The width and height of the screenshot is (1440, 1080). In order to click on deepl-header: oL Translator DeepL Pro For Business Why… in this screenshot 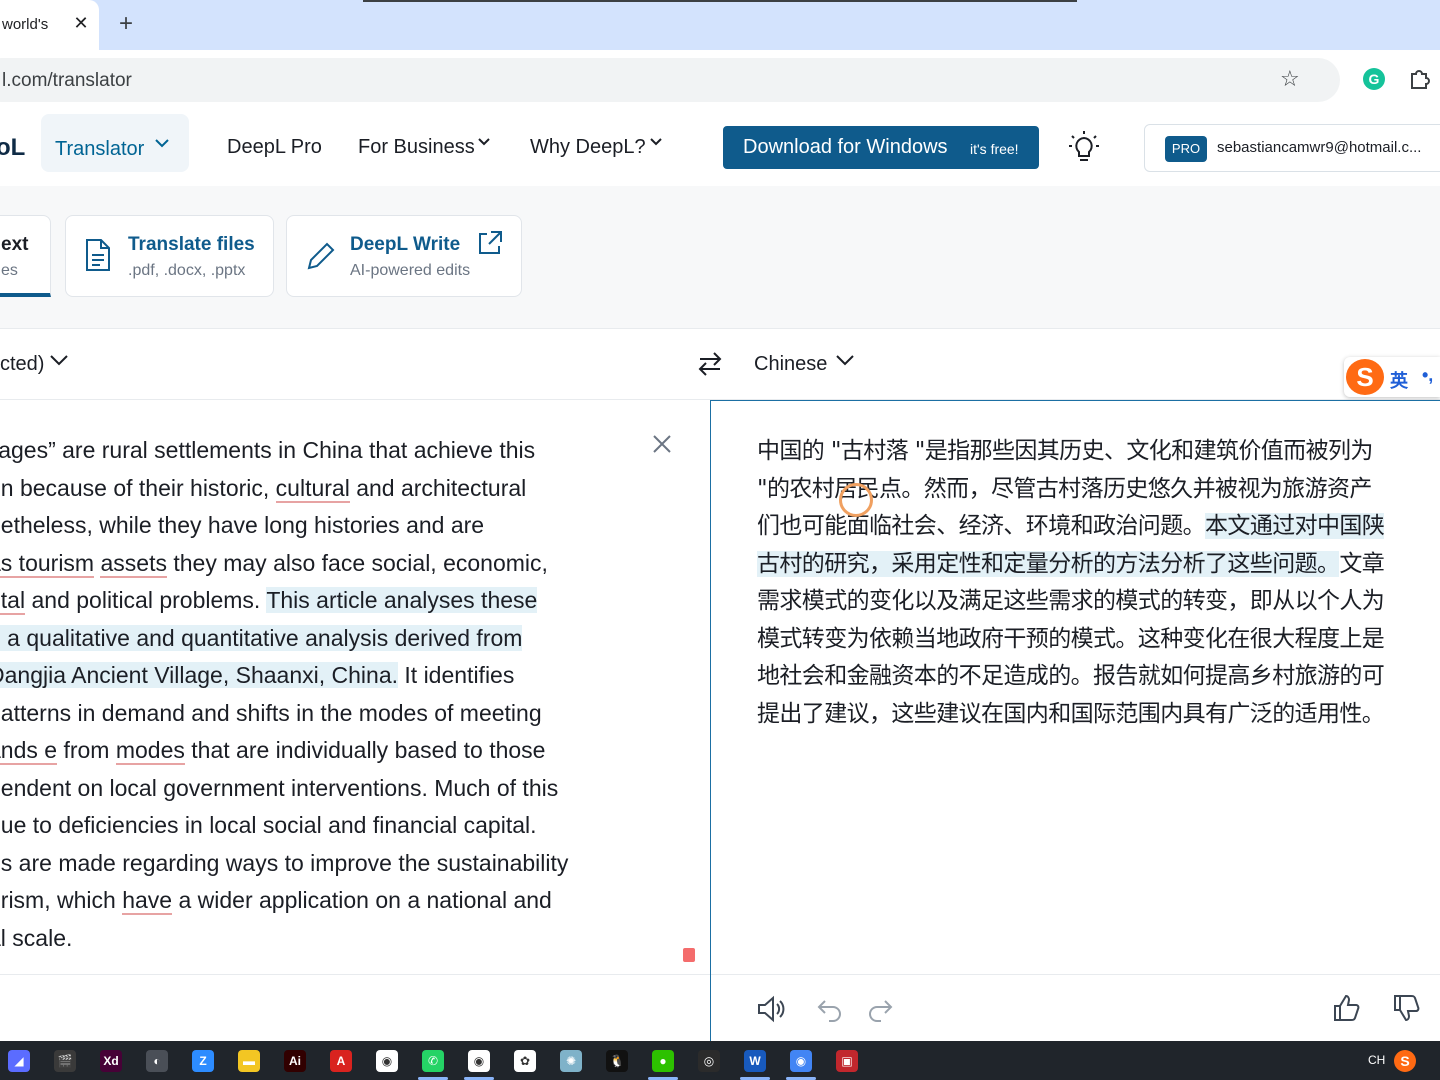, I will do `click(720, 148)`.